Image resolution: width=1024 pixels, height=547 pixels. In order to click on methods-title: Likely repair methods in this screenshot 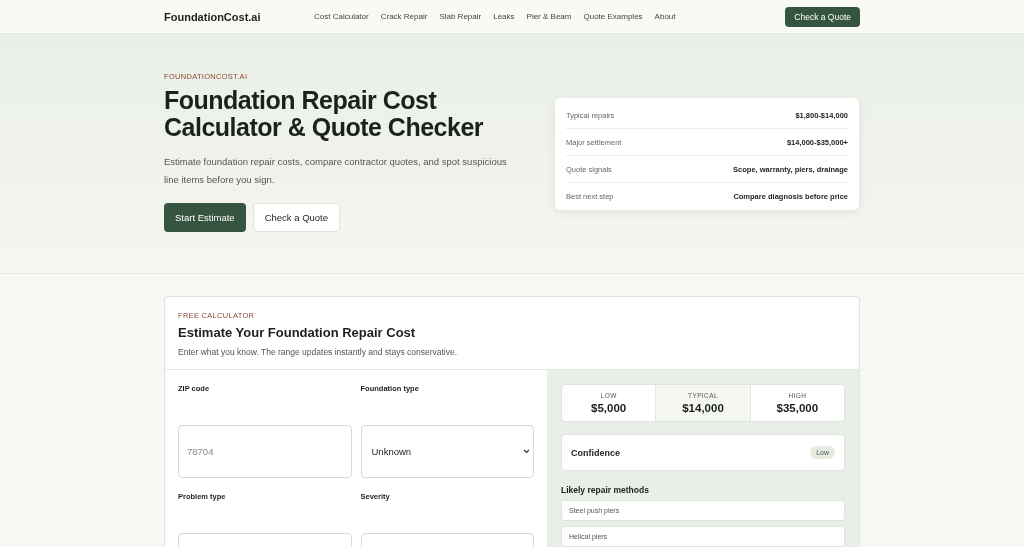, I will do `click(605, 490)`.